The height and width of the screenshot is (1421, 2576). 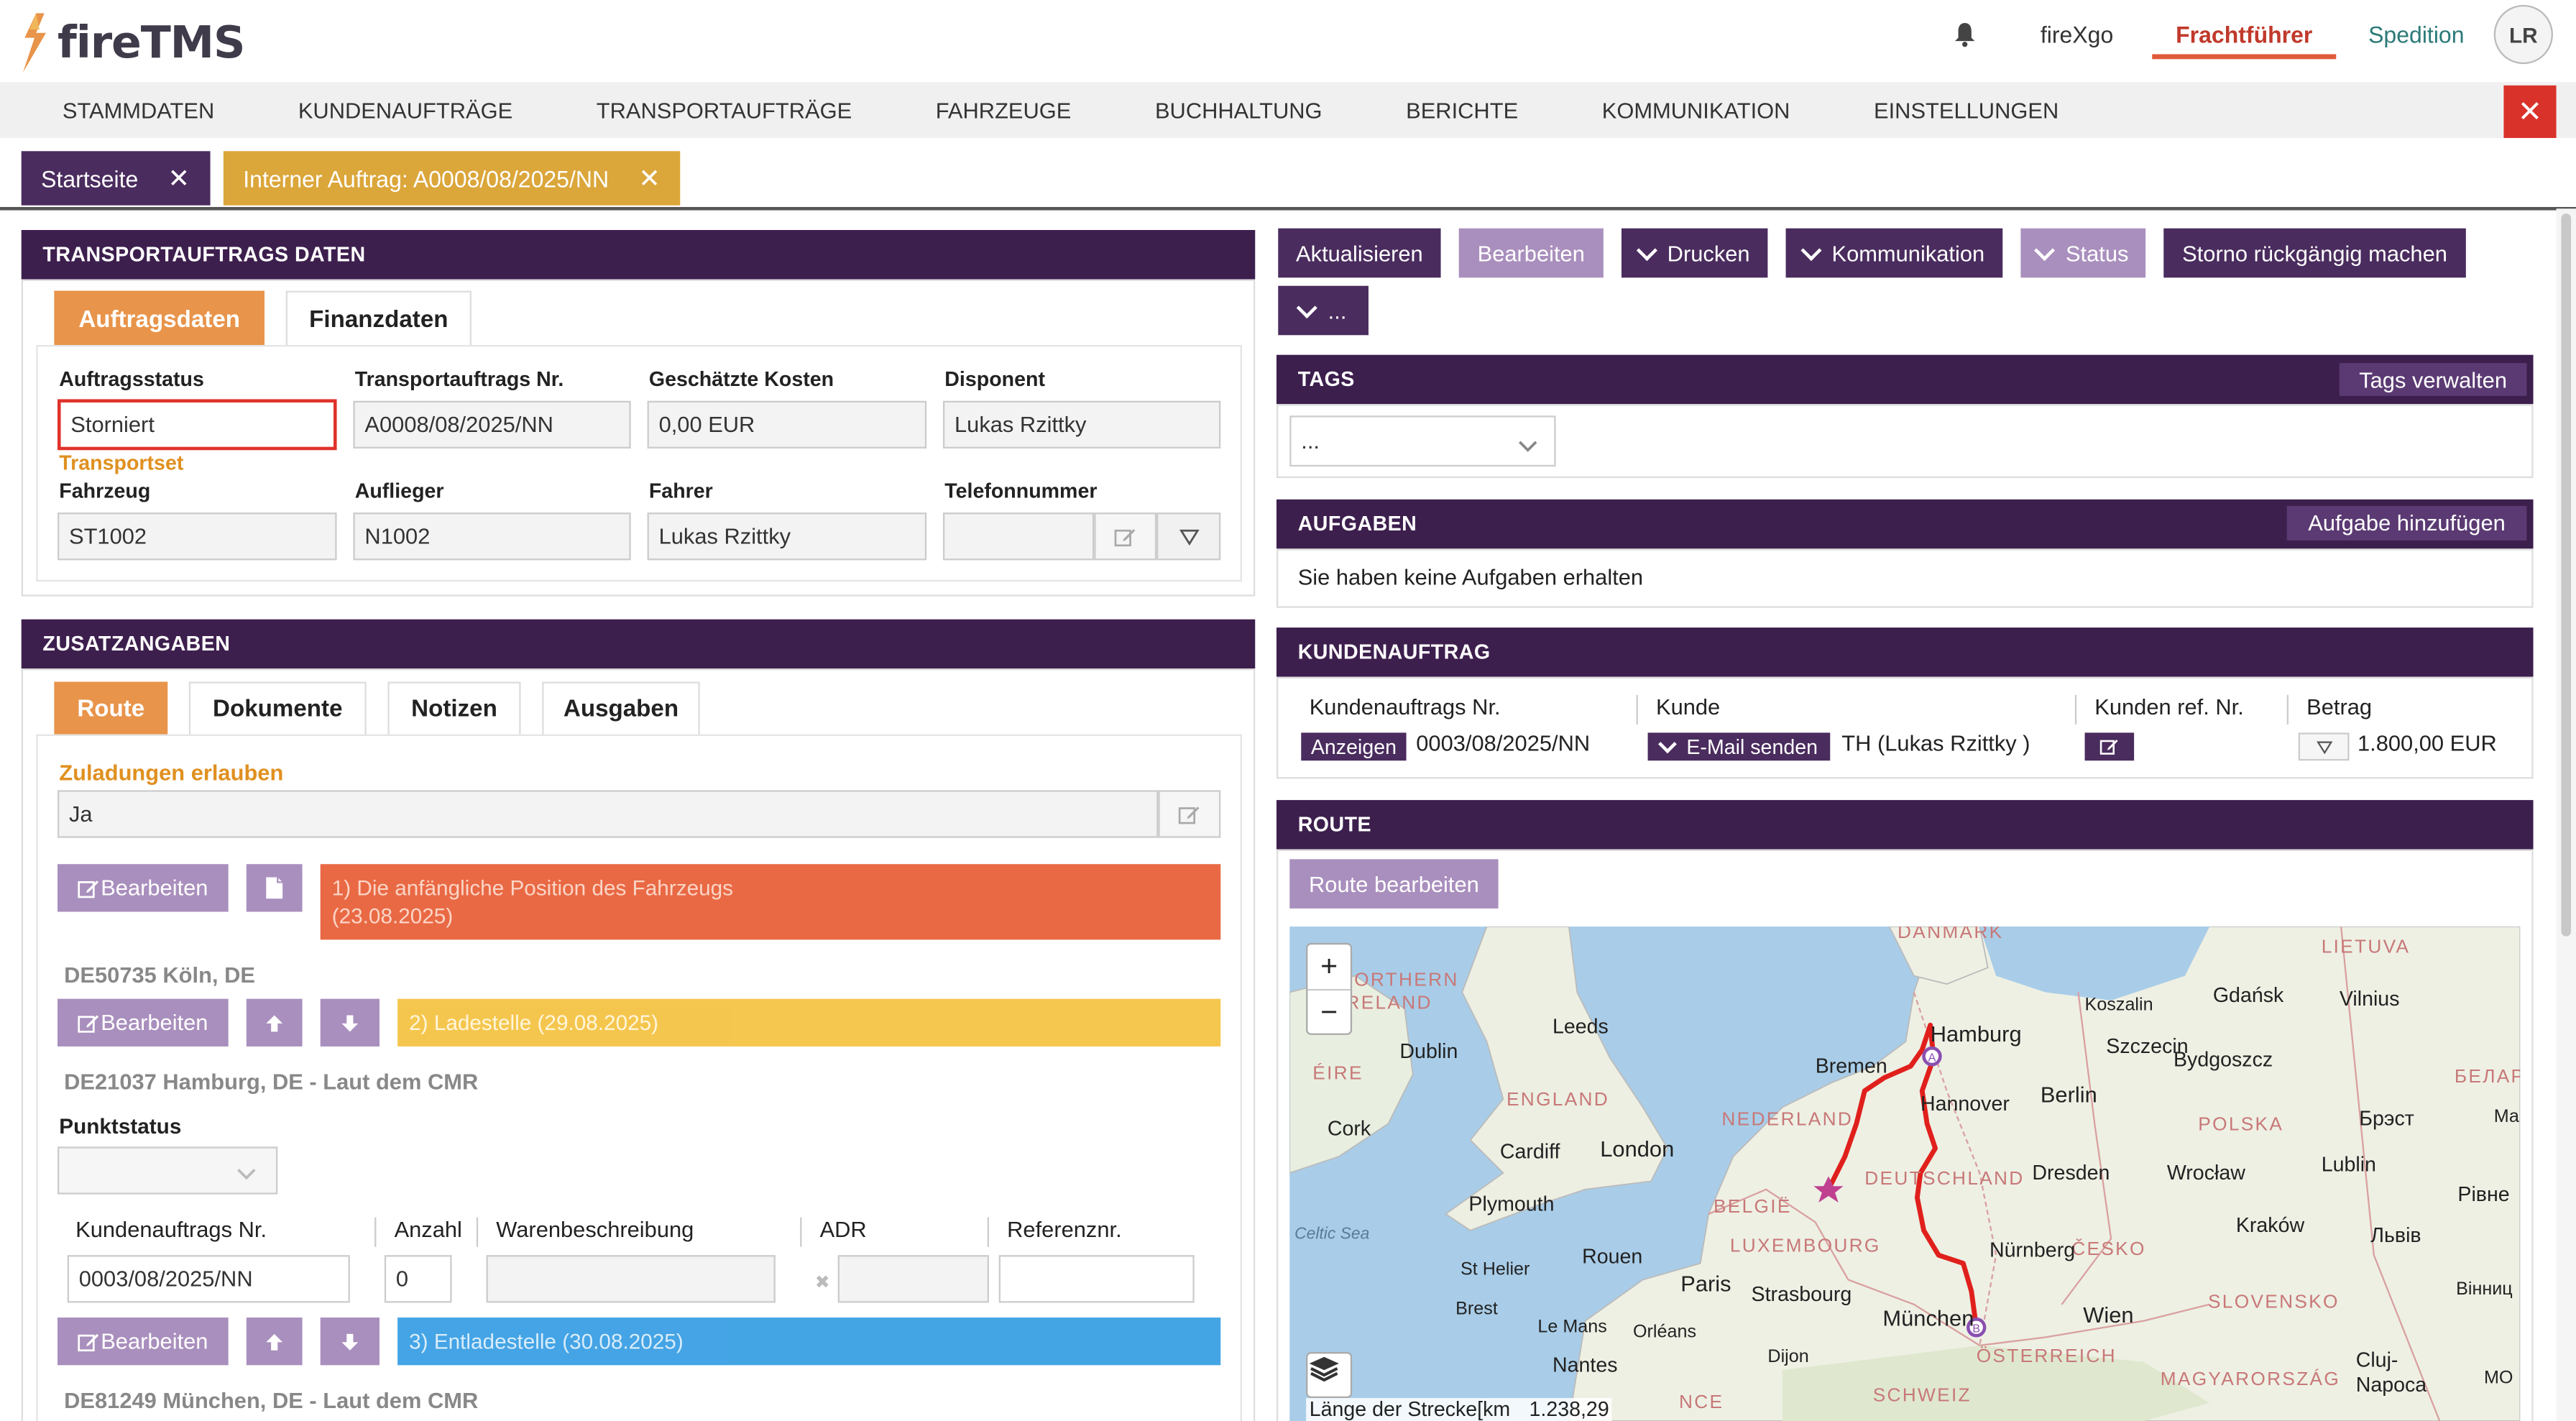 I want to click on point-status-select, so click(x=167, y=1170).